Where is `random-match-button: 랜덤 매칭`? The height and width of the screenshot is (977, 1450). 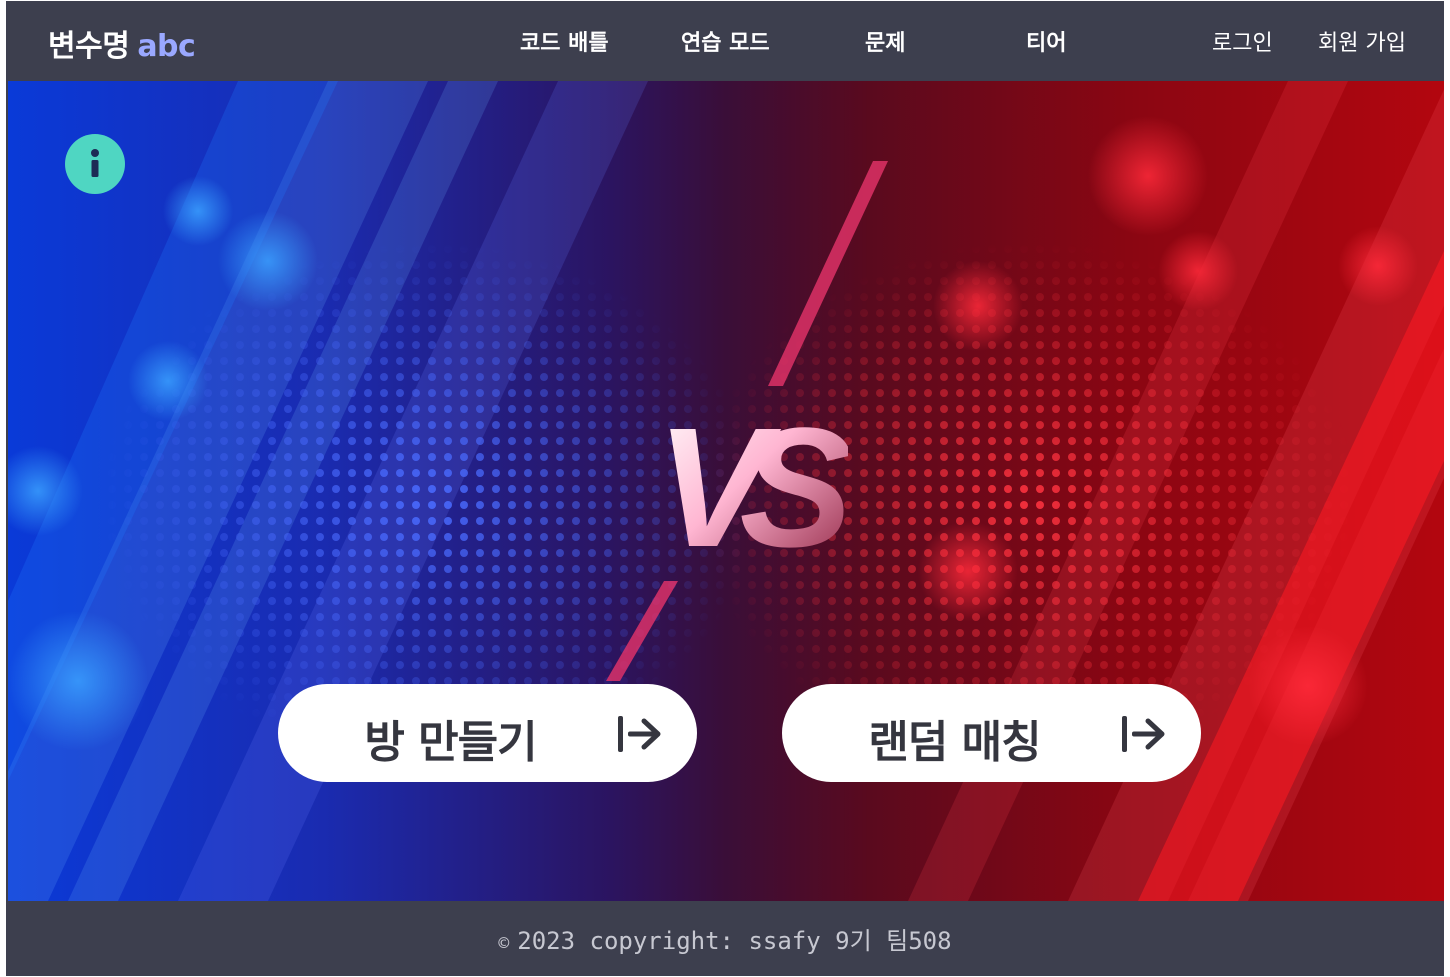
random-match-button: 랜덤 매칭 is located at coordinates (991, 733).